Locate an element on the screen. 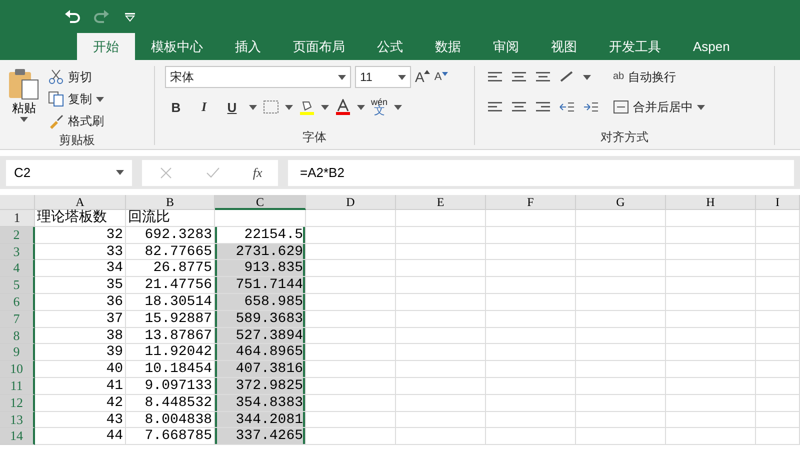  format-painter-button: 格式刷 is located at coordinates (76, 121).